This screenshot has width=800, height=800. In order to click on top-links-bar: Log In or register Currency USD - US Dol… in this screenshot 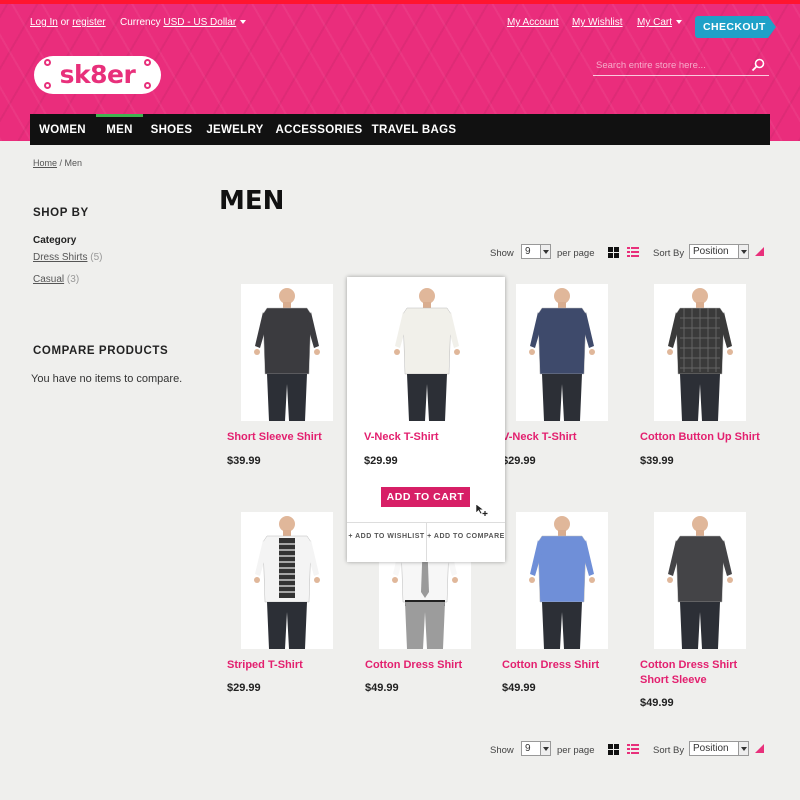, I will do `click(400, 25)`.